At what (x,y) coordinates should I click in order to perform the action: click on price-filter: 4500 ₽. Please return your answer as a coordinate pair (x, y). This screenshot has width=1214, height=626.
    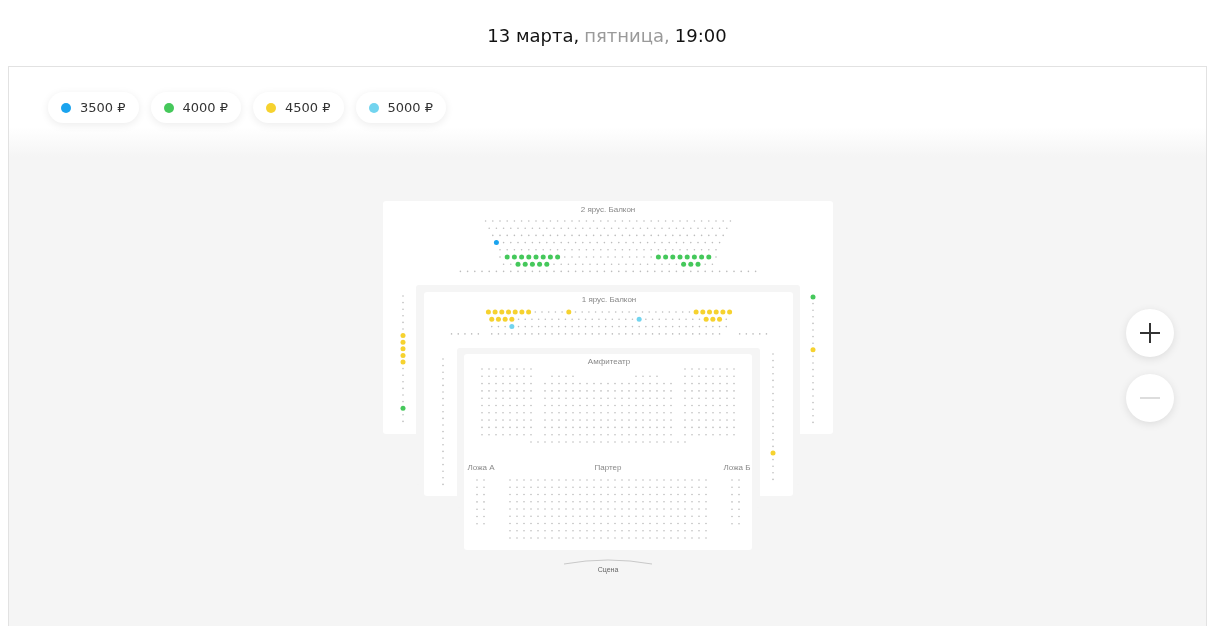
    Looking at the image, I should click on (298, 107).